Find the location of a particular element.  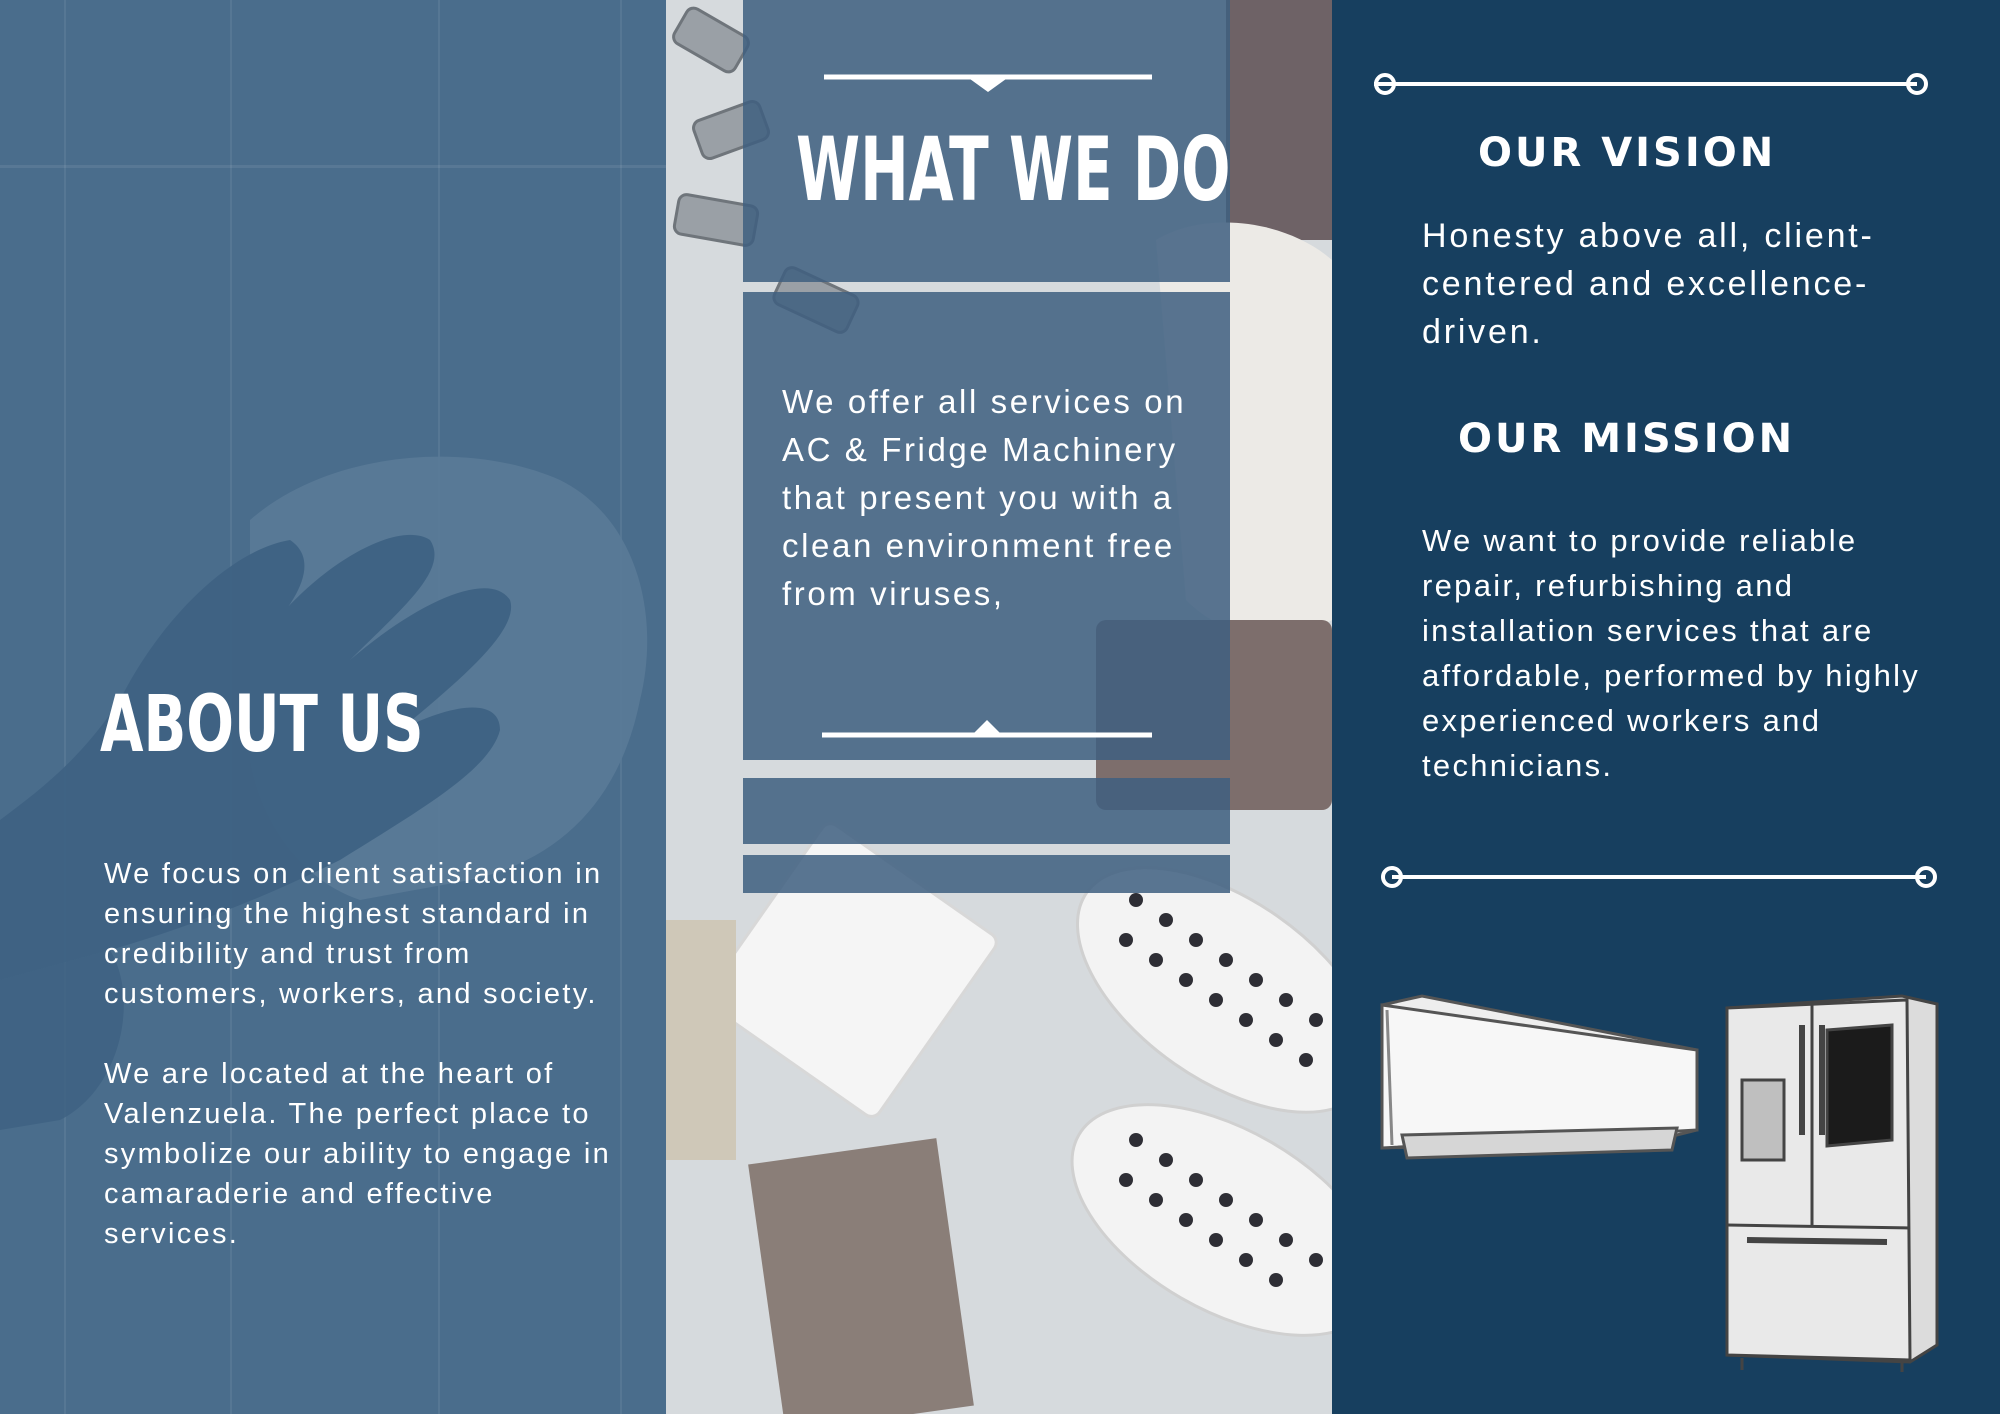

our-vision-heading: OUR VISION is located at coordinates (1627, 153).